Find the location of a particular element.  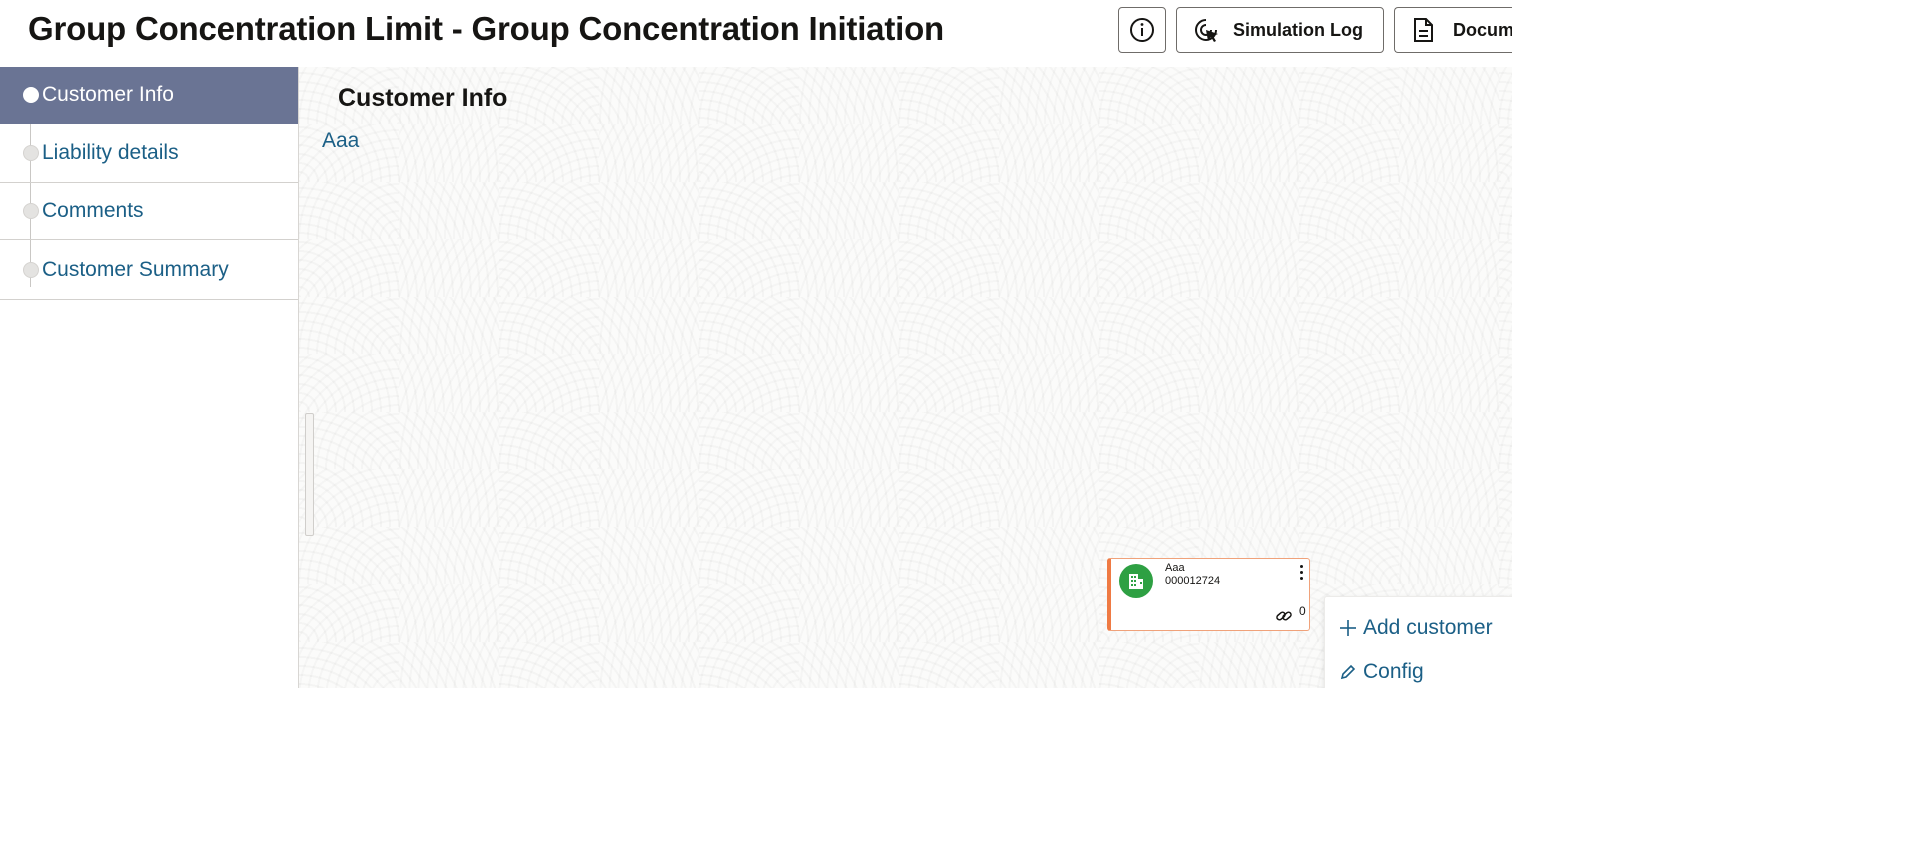

add-customer-menu-item: Add customer is located at coordinates (1415, 628).